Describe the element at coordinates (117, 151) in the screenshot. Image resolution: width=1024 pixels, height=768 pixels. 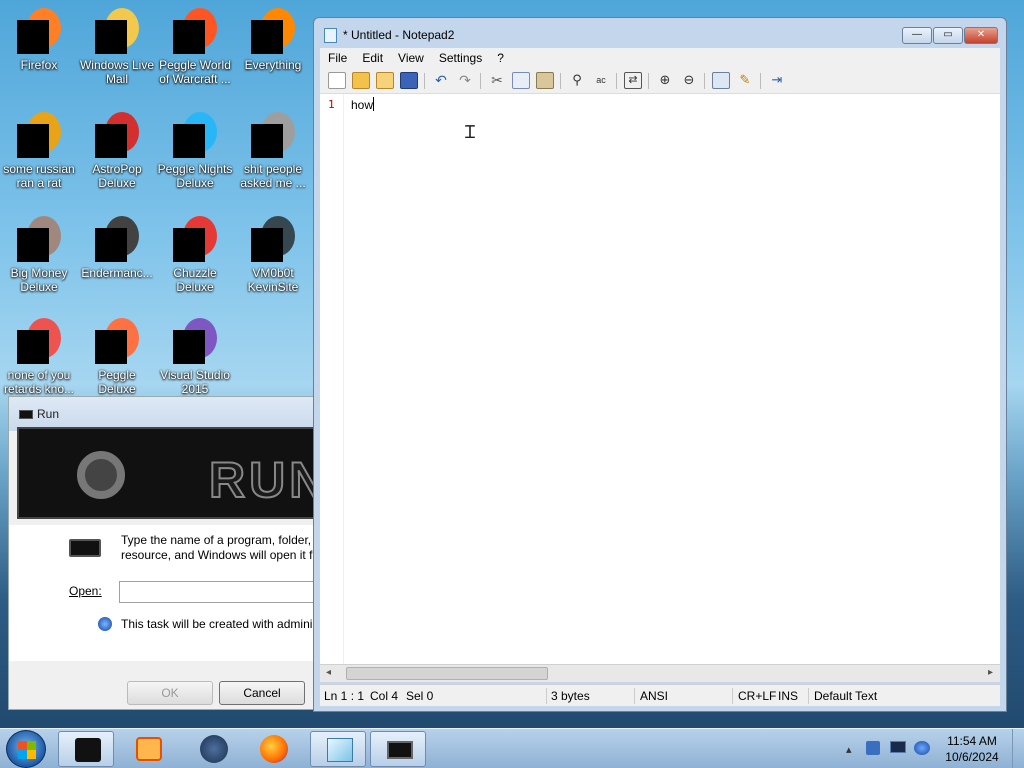
I see `desktop-icon: AstroPop Deluxe` at that location.